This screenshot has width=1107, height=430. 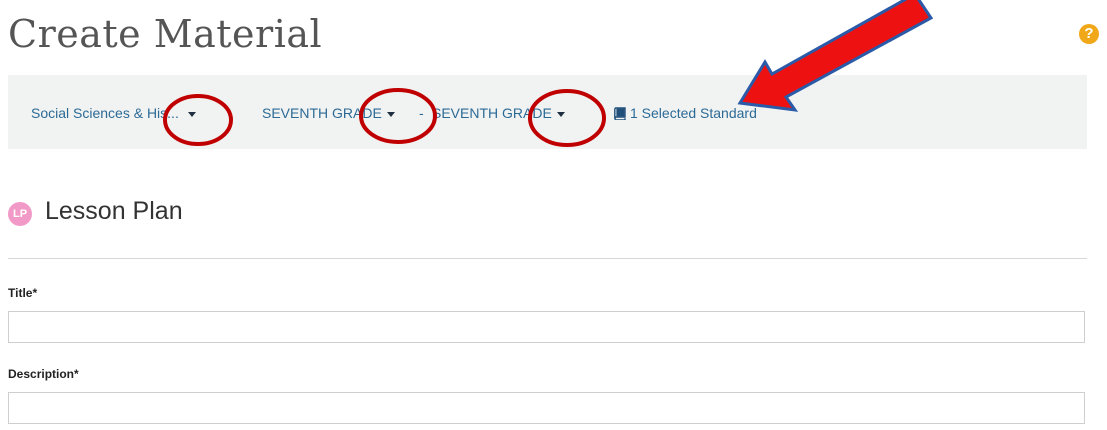 What do you see at coordinates (693, 113) in the screenshot?
I see `standards-link-label: 1 Selected Standard` at bounding box center [693, 113].